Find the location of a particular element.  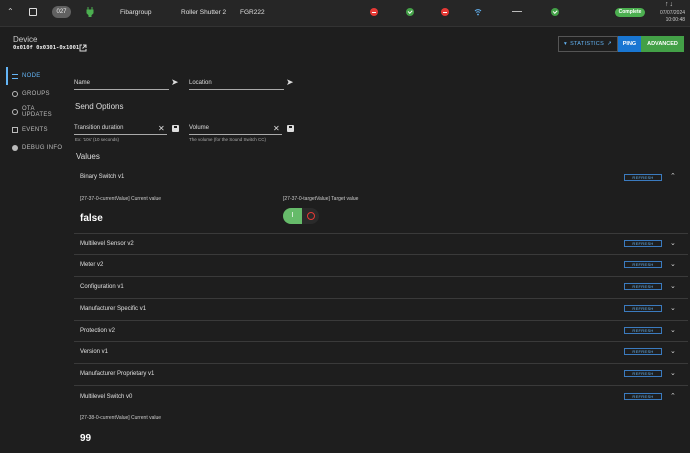

empty-value-dash is located at coordinates (517, 11).